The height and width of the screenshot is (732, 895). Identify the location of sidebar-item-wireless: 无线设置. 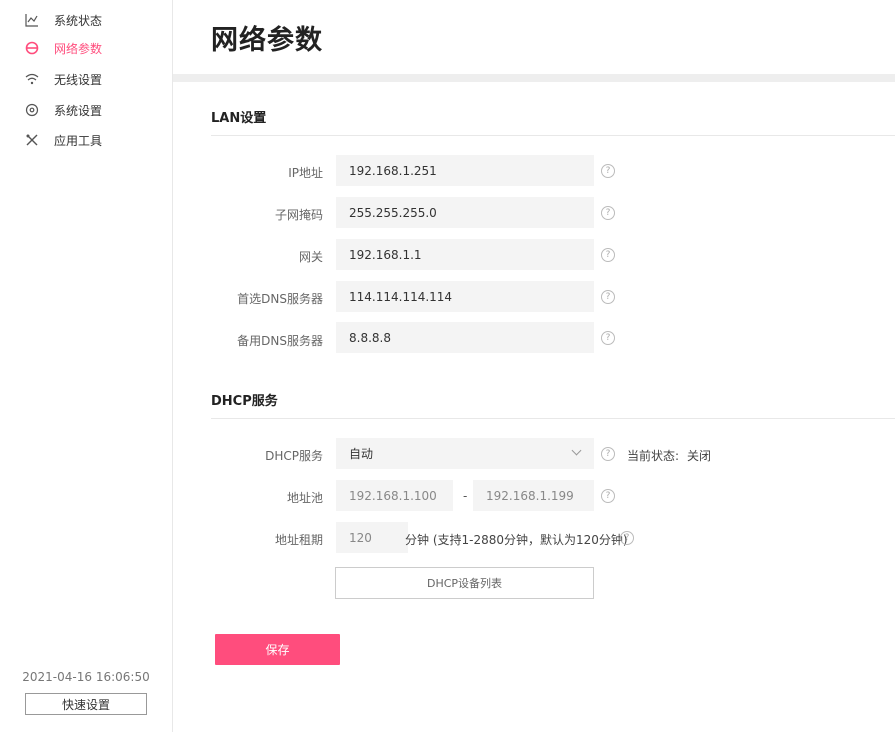
(63, 79).